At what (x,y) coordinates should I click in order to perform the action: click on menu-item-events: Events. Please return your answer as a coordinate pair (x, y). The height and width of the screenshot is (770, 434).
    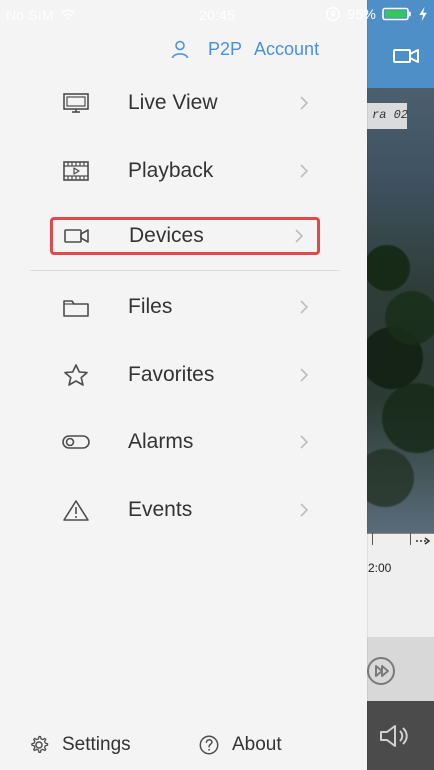
    Looking at the image, I should click on (187, 510).